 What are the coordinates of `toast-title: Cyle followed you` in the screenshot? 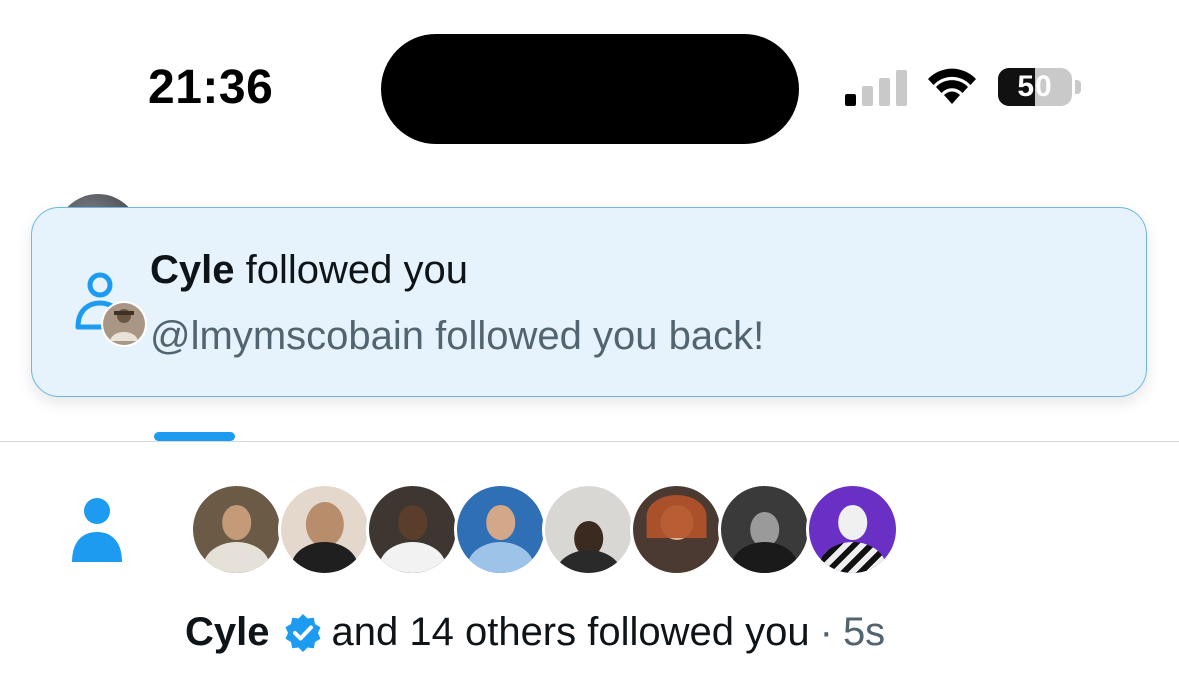 It's located at (309, 270).